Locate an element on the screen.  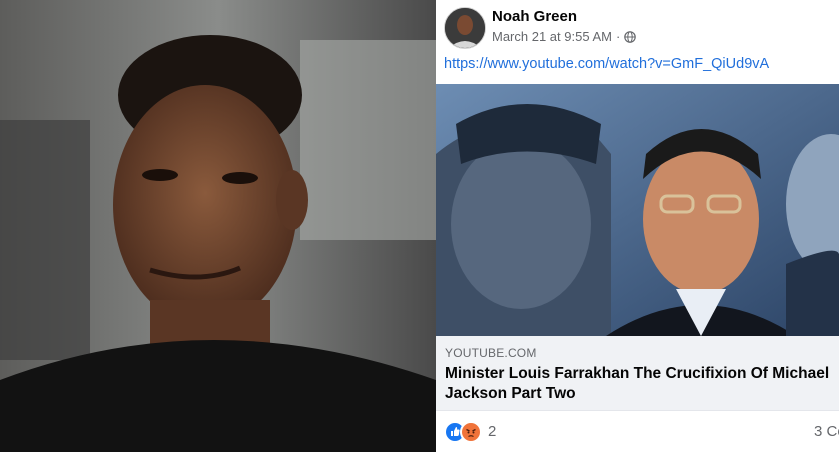
globe-icon is located at coordinates (630, 36).